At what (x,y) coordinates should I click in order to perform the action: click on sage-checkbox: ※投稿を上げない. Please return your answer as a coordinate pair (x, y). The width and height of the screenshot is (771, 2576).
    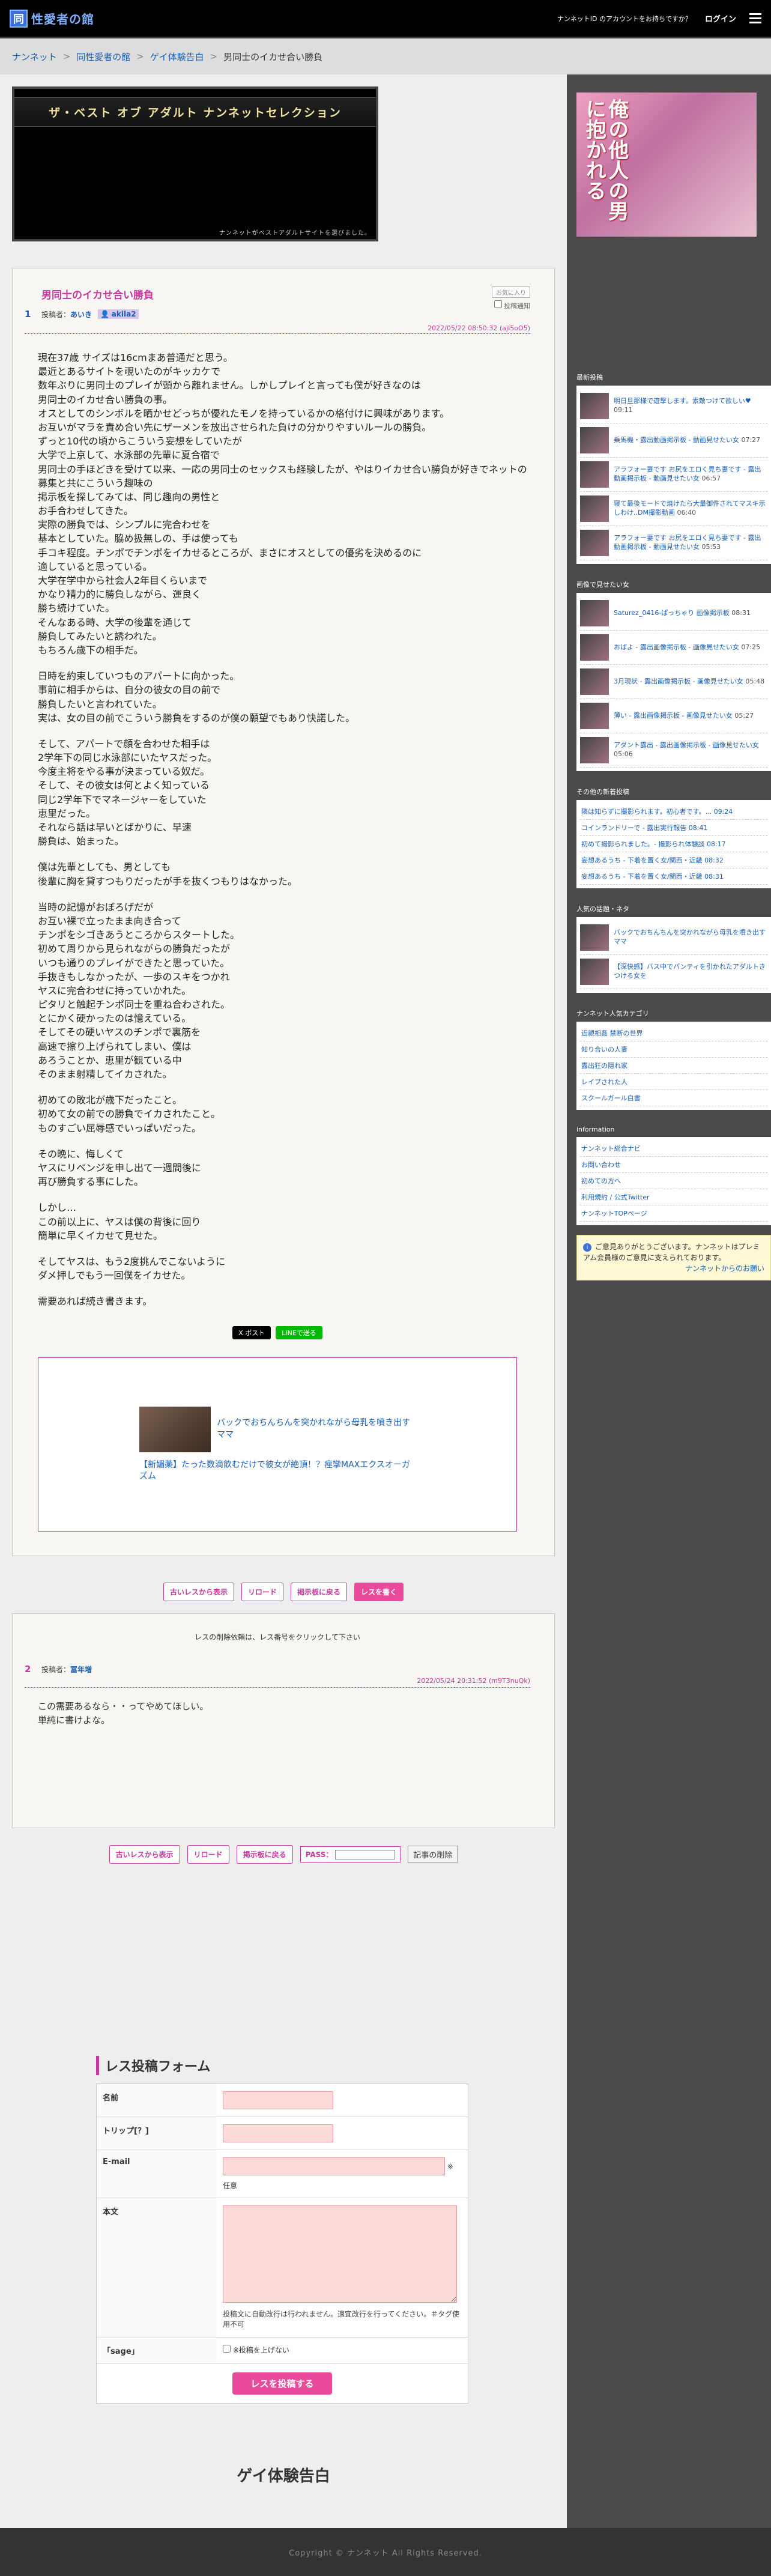
    Looking at the image, I should click on (256, 2349).